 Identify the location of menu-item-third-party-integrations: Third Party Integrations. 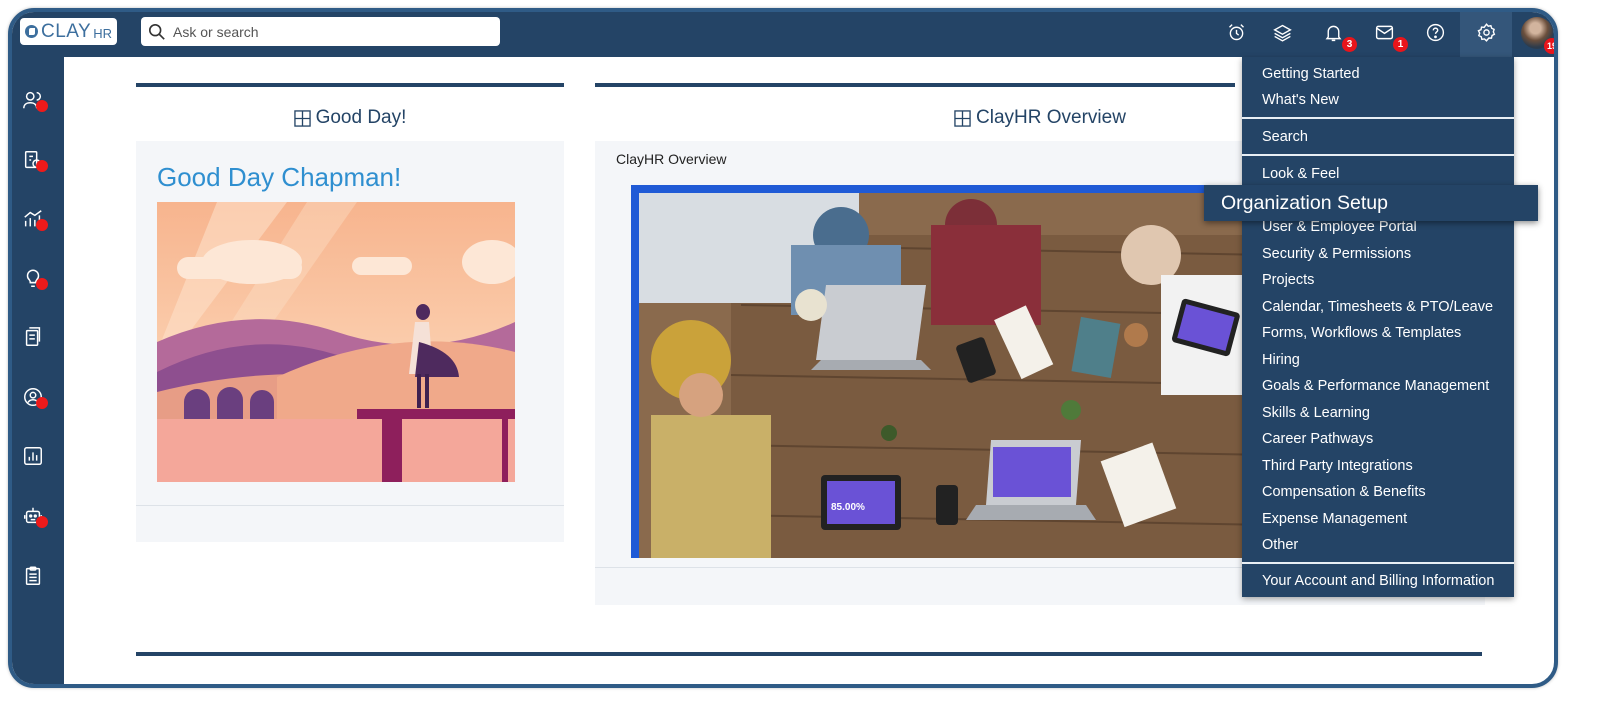
(1337, 466).